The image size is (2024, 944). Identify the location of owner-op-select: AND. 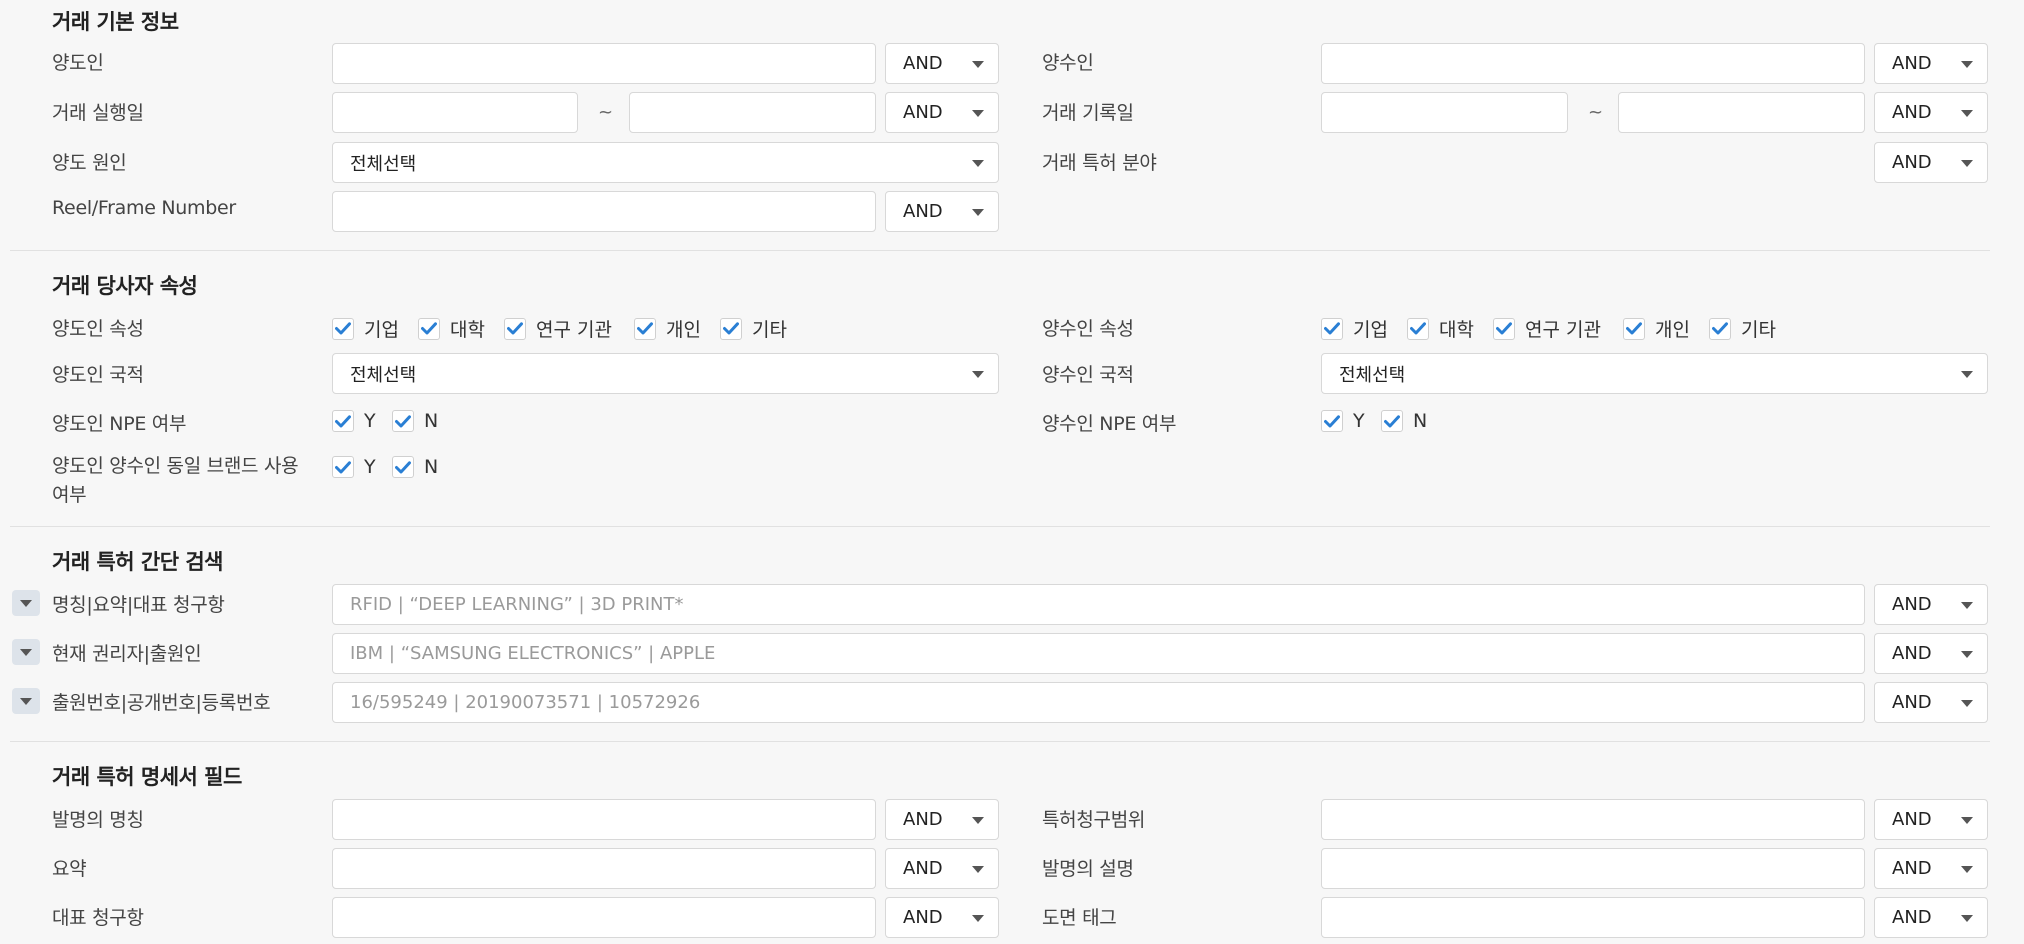
(1931, 653).